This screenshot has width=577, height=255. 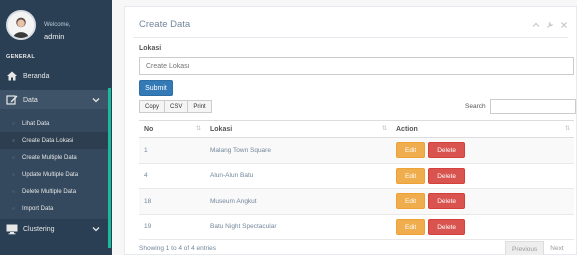 I want to click on table-row: 1 Malang Town Square Edit Delete, so click(x=356, y=150).